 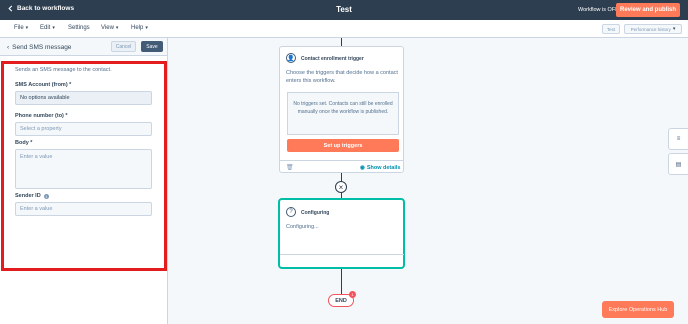 What do you see at coordinates (83, 169) in the screenshot?
I see `body-textarea: Enter a value` at bounding box center [83, 169].